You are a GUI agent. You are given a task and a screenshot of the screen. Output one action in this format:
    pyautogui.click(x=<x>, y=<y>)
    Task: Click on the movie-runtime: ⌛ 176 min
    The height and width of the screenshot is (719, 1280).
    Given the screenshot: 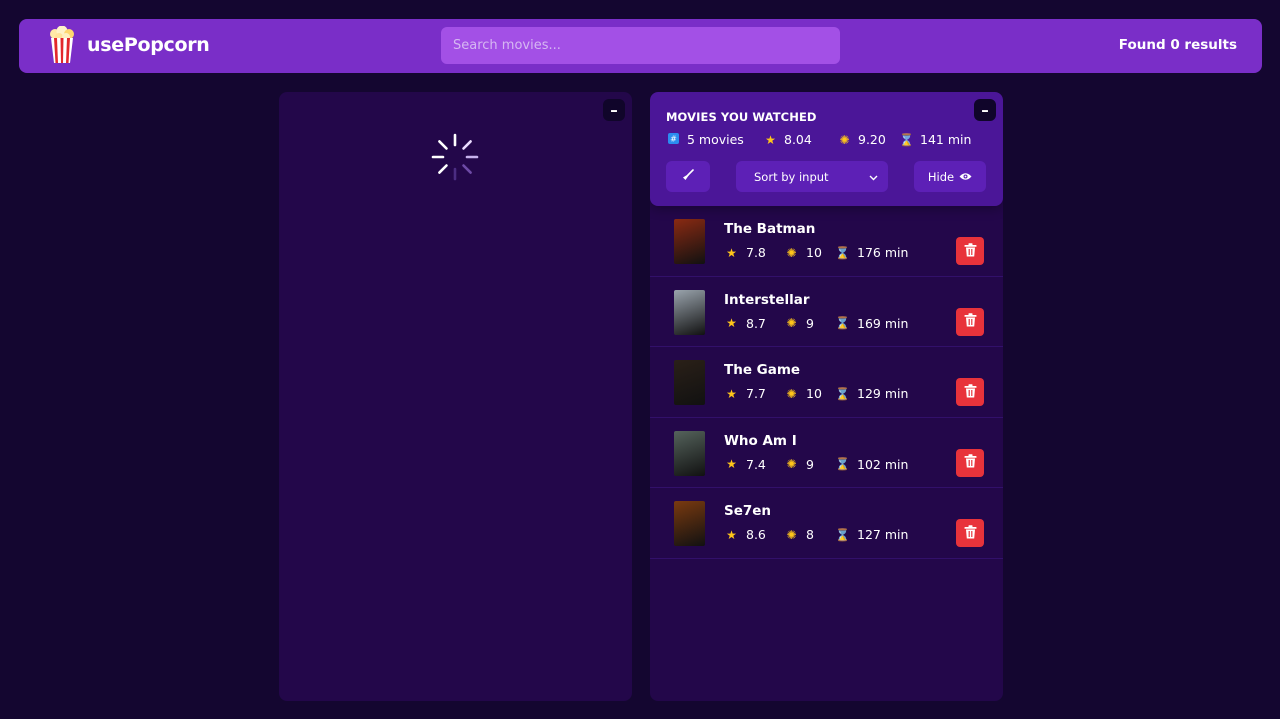 What is the action you would take?
    pyautogui.click(x=871, y=252)
    